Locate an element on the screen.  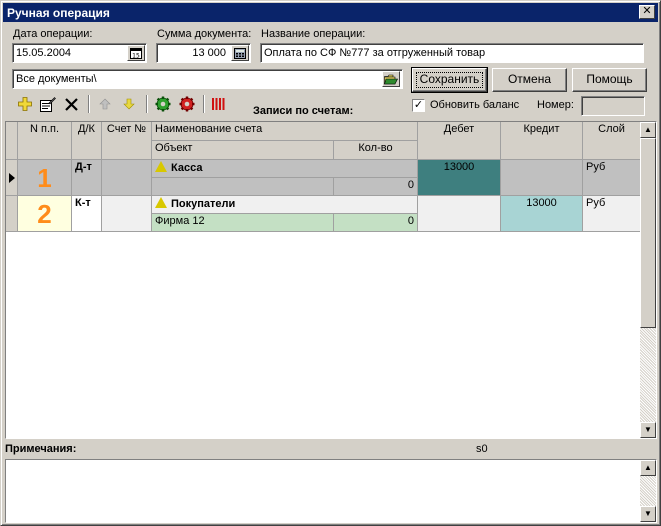
col-credit-header: Кредит is located at coordinates (542, 141).